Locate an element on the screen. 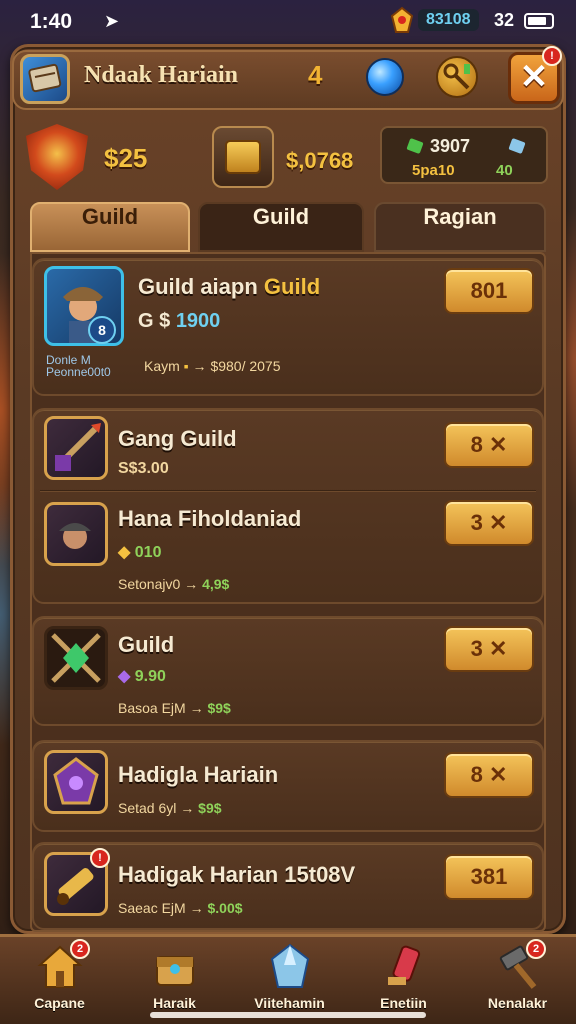 This screenshot has width=576, height=1024. card-2-info-prefix: Setonajv0 → is located at coordinates (158, 584).